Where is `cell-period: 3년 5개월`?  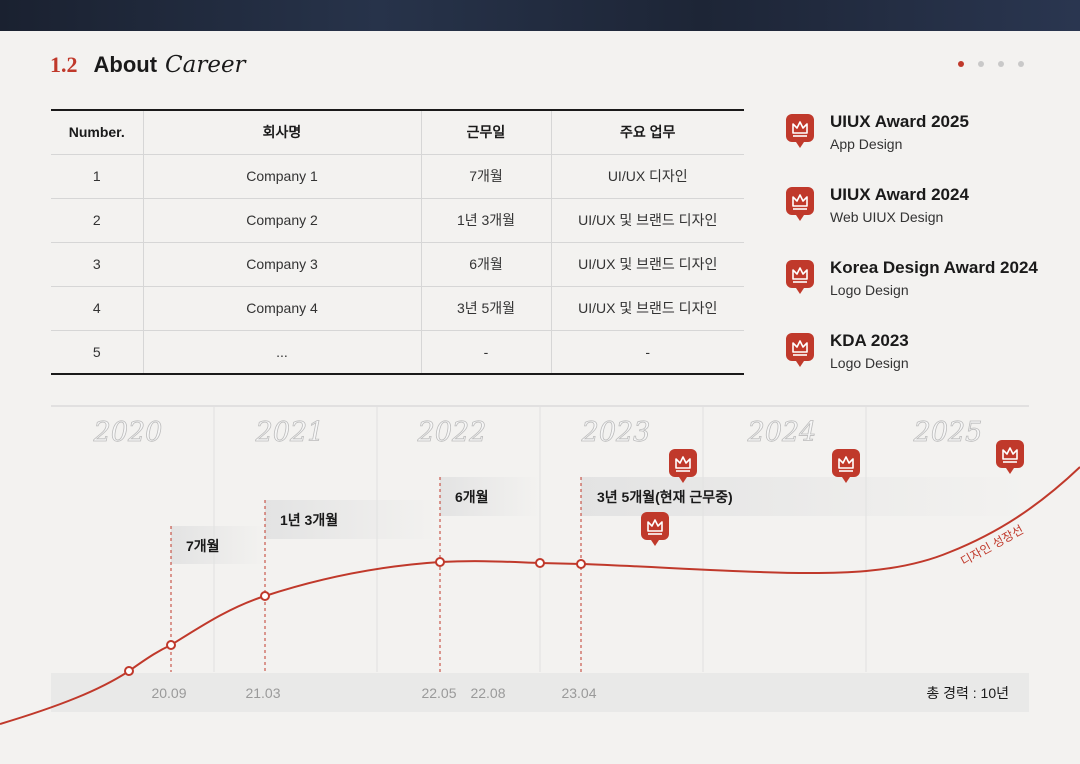 cell-period: 3년 5개월 is located at coordinates (486, 308).